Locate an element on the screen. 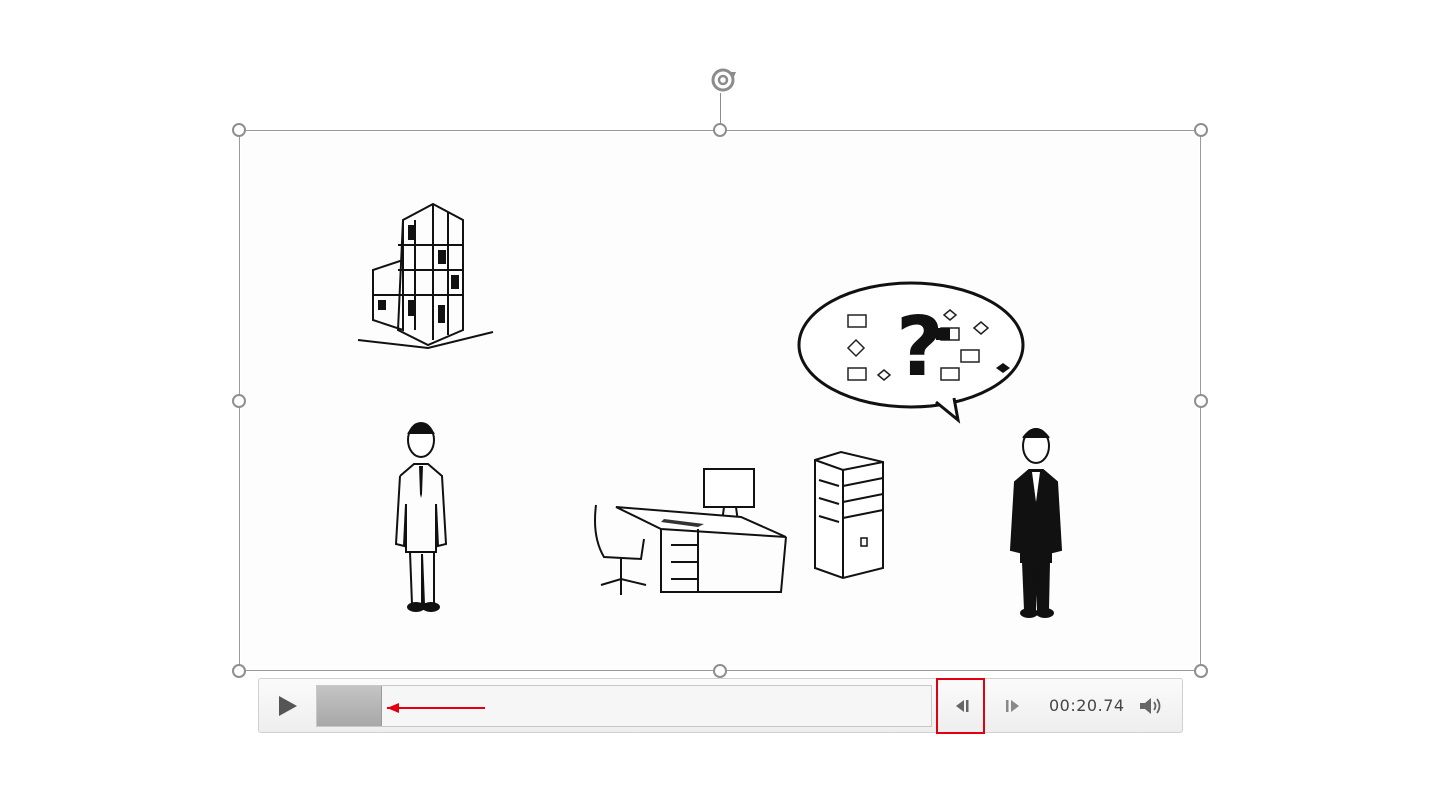  resize-handle-top-left is located at coordinates (239, 130).